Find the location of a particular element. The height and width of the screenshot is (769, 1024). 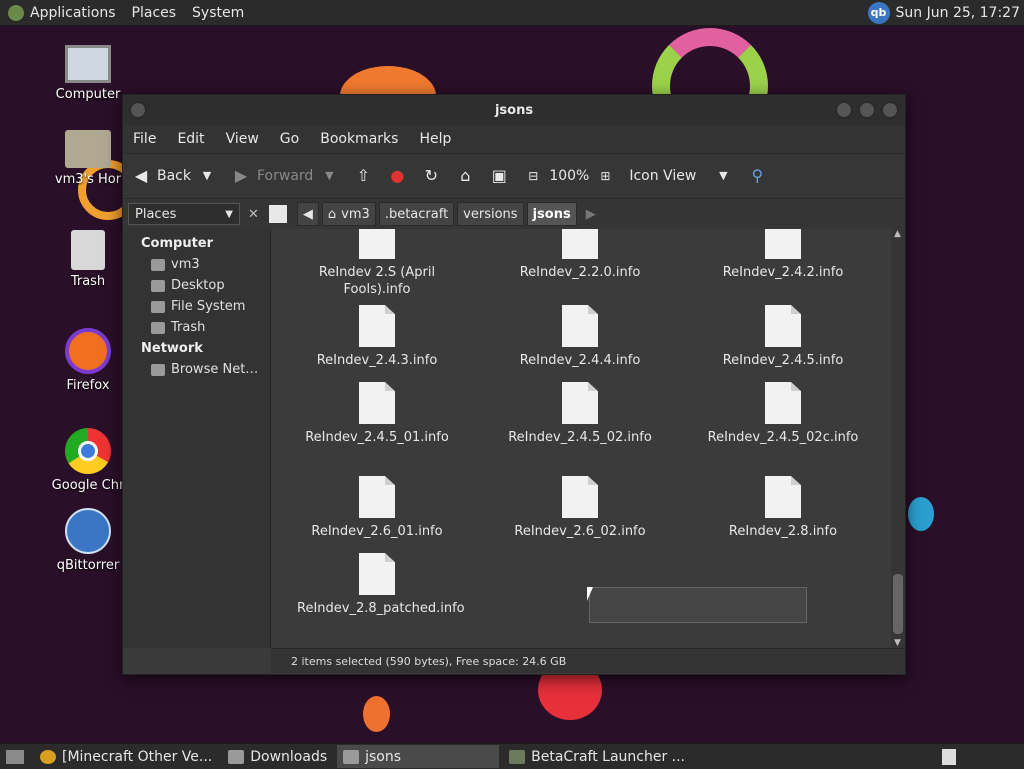

menu-view: View is located at coordinates (242, 139).